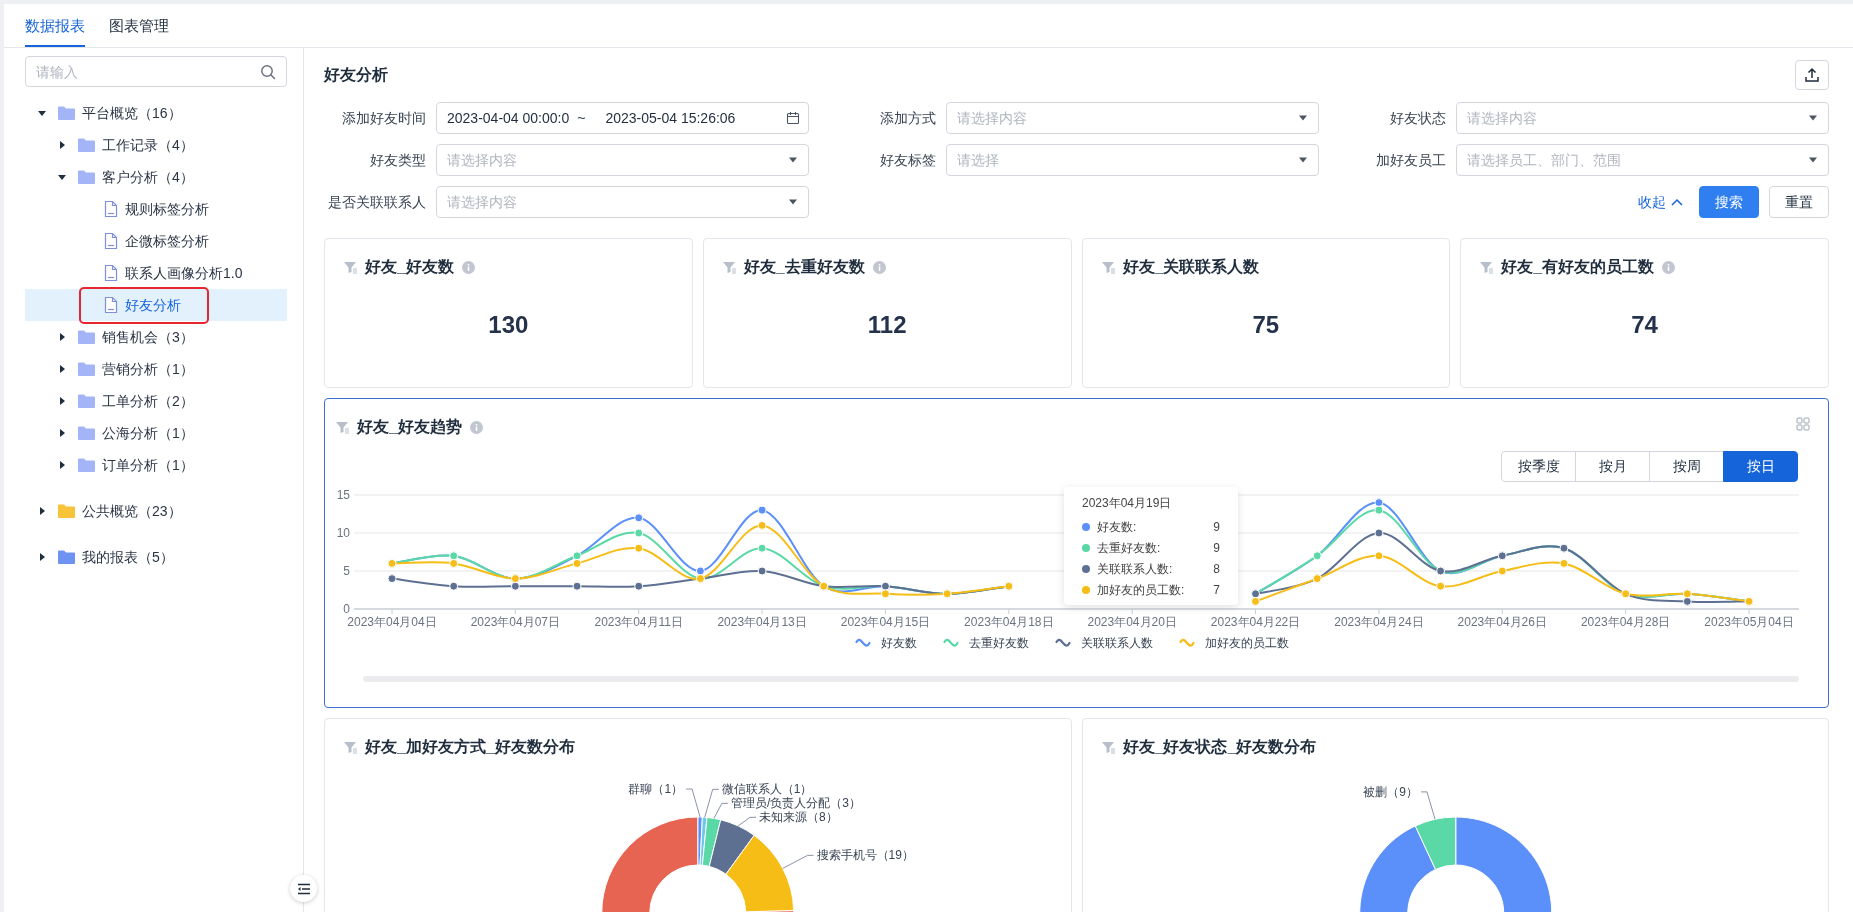 This screenshot has height=912, width=1853. I want to click on collapse-sidebar-button, so click(303, 888).